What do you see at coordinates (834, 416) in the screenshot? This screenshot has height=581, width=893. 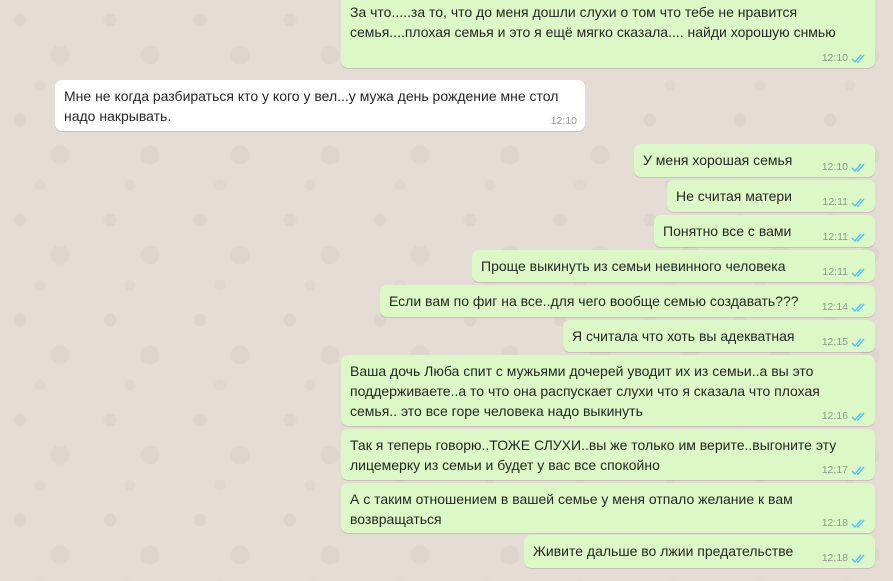 I see `message-time: 12:16` at bounding box center [834, 416].